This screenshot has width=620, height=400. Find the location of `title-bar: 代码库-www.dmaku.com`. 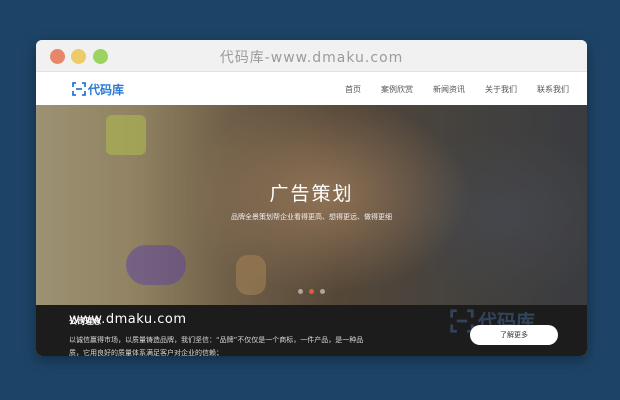

title-bar: 代码库-www.dmaku.com is located at coordinates (311, 56).